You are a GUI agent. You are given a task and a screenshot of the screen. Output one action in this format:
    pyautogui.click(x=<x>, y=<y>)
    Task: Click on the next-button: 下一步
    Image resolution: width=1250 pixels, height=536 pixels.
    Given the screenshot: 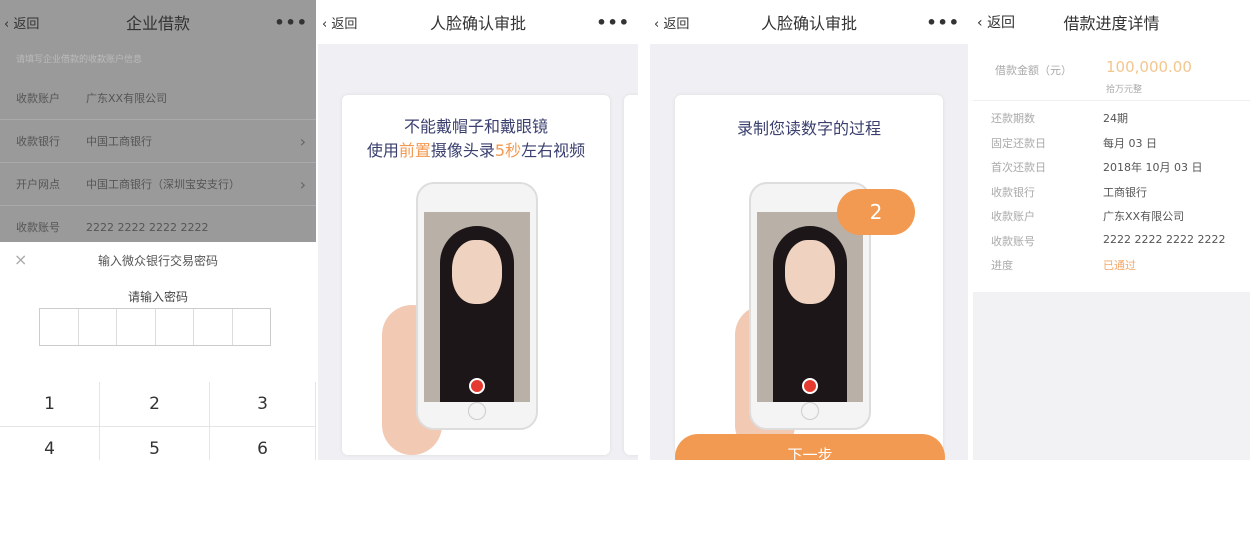 What is the action you would take?
    pyautogui.click(x=810, y=447)
    